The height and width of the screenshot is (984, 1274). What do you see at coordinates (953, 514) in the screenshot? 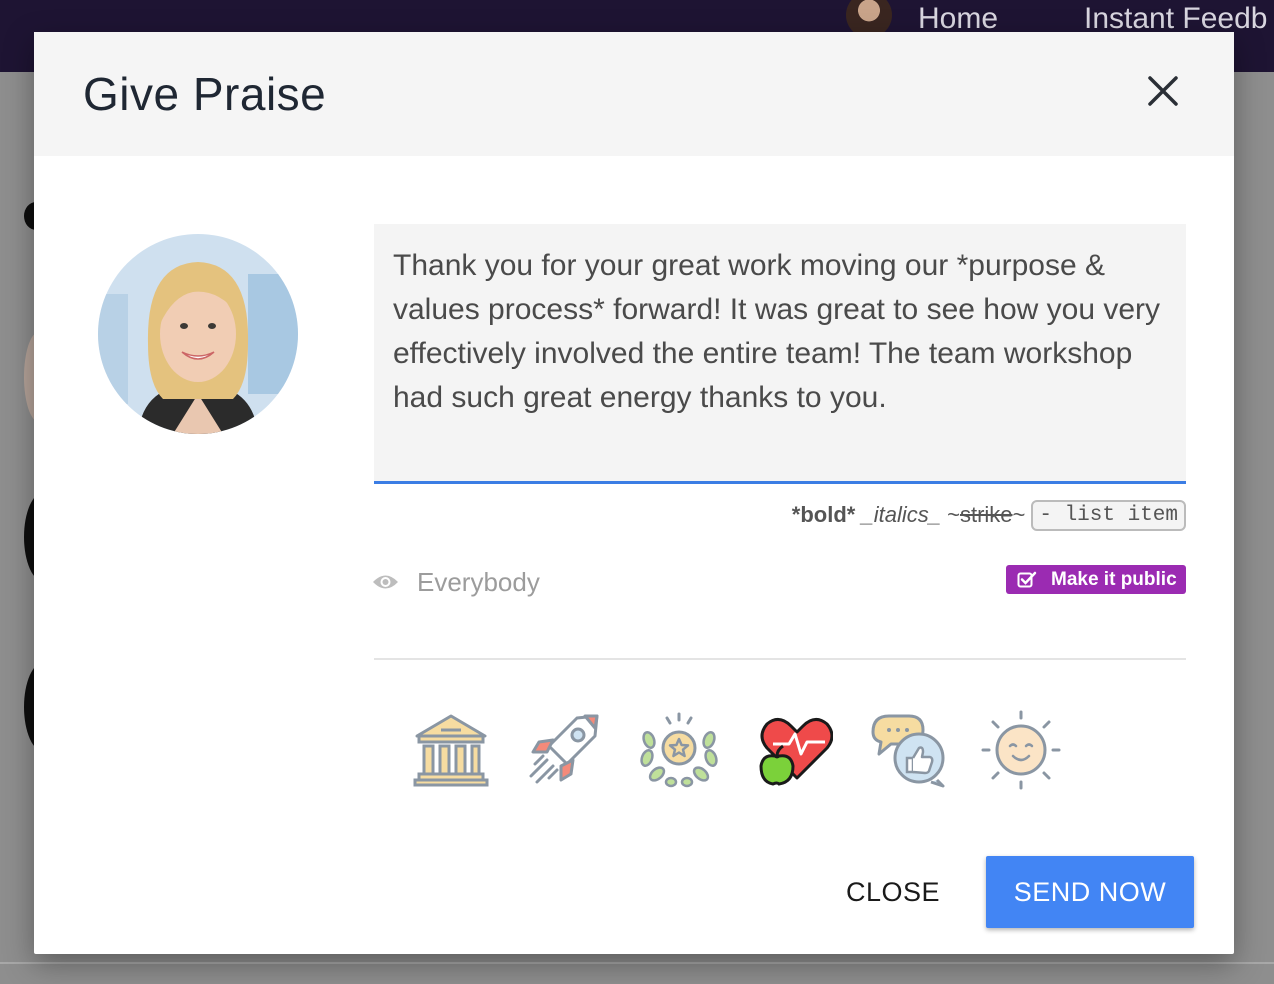
I see `format-hint-strike-open: ~` at bounding box center [953, 514].